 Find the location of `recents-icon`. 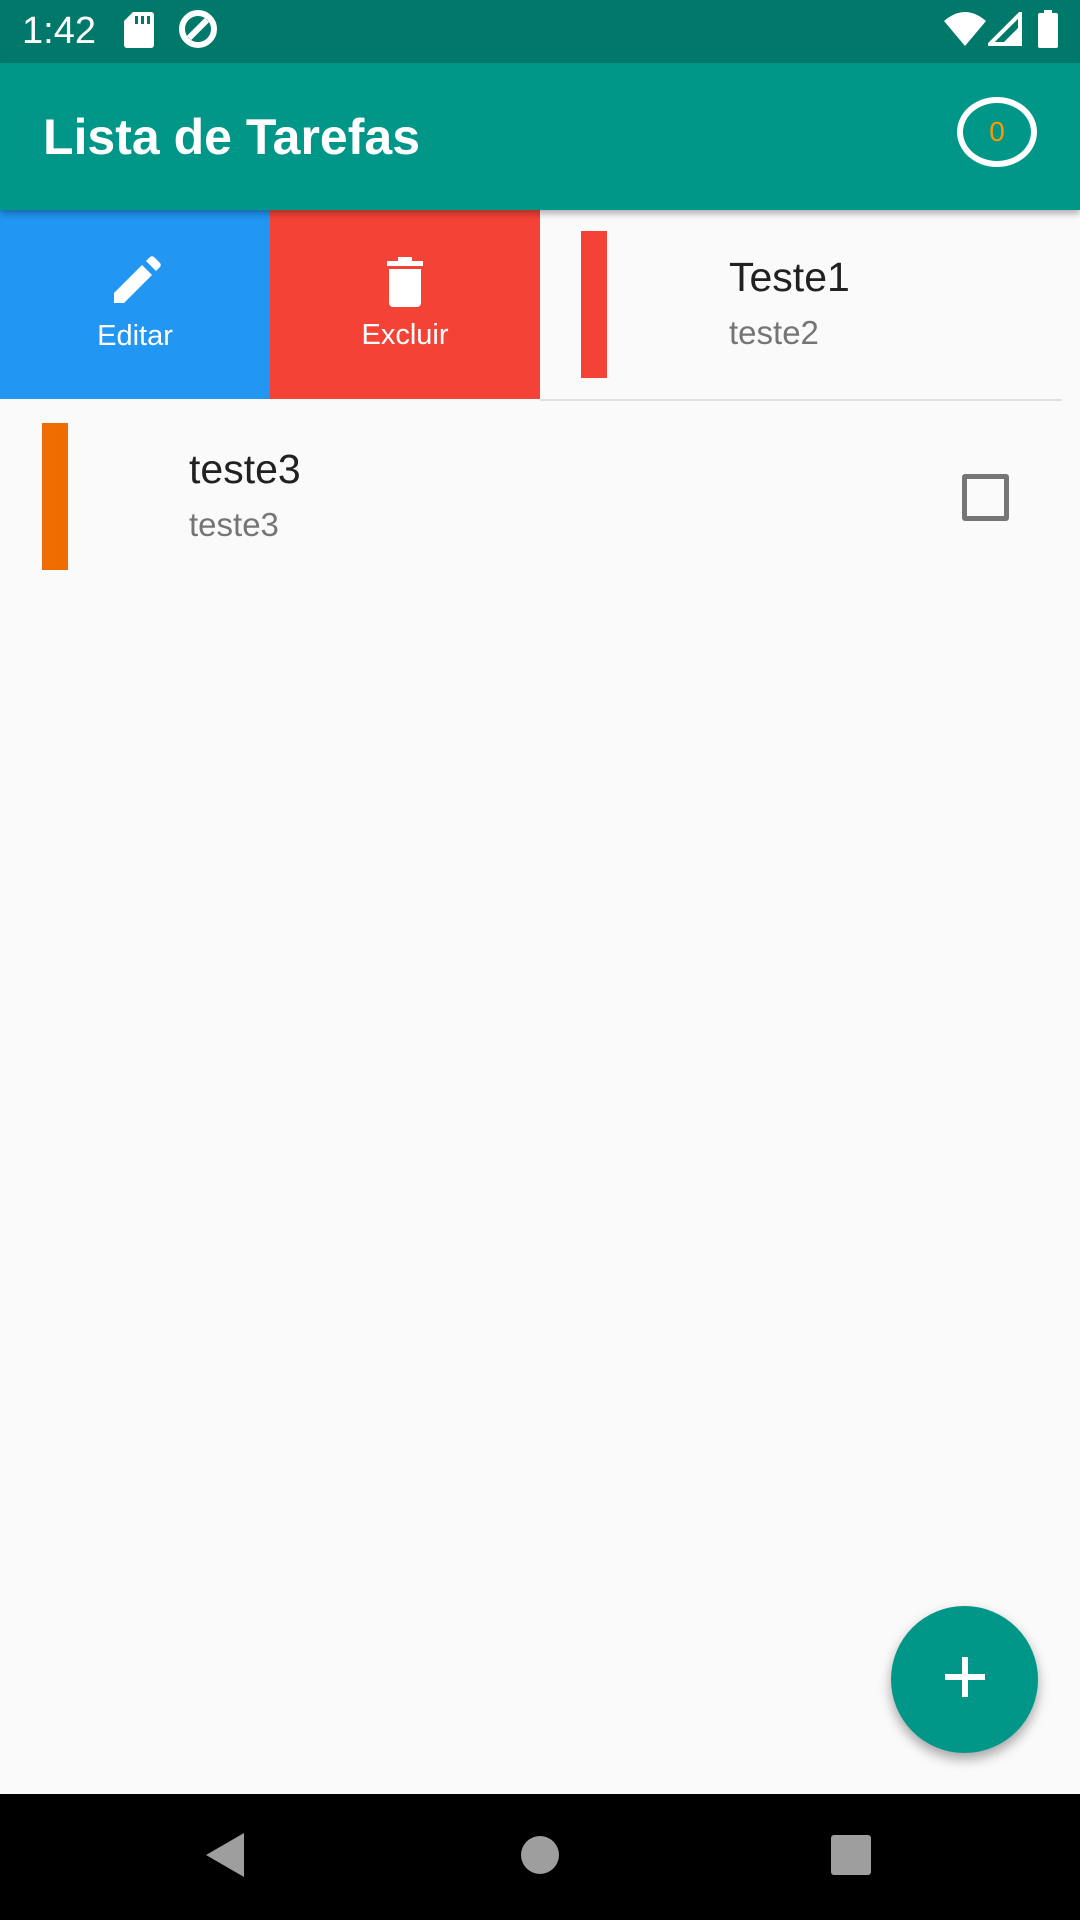

recents-icon is located at coordinates (851, 1857).